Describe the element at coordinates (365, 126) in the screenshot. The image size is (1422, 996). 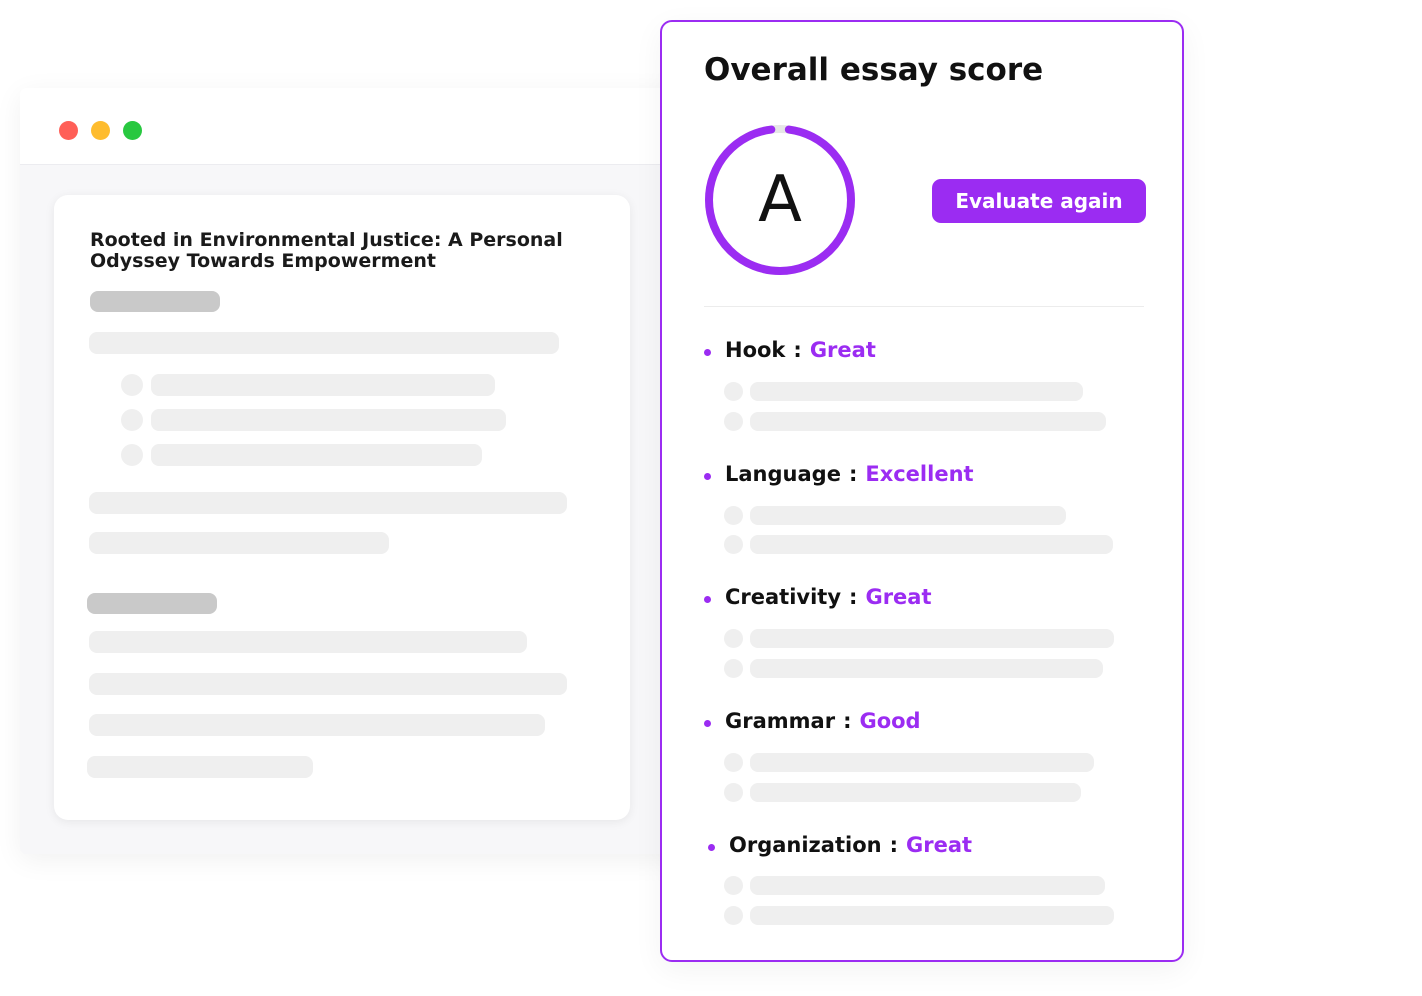
I see `window-titlebar` at that location.